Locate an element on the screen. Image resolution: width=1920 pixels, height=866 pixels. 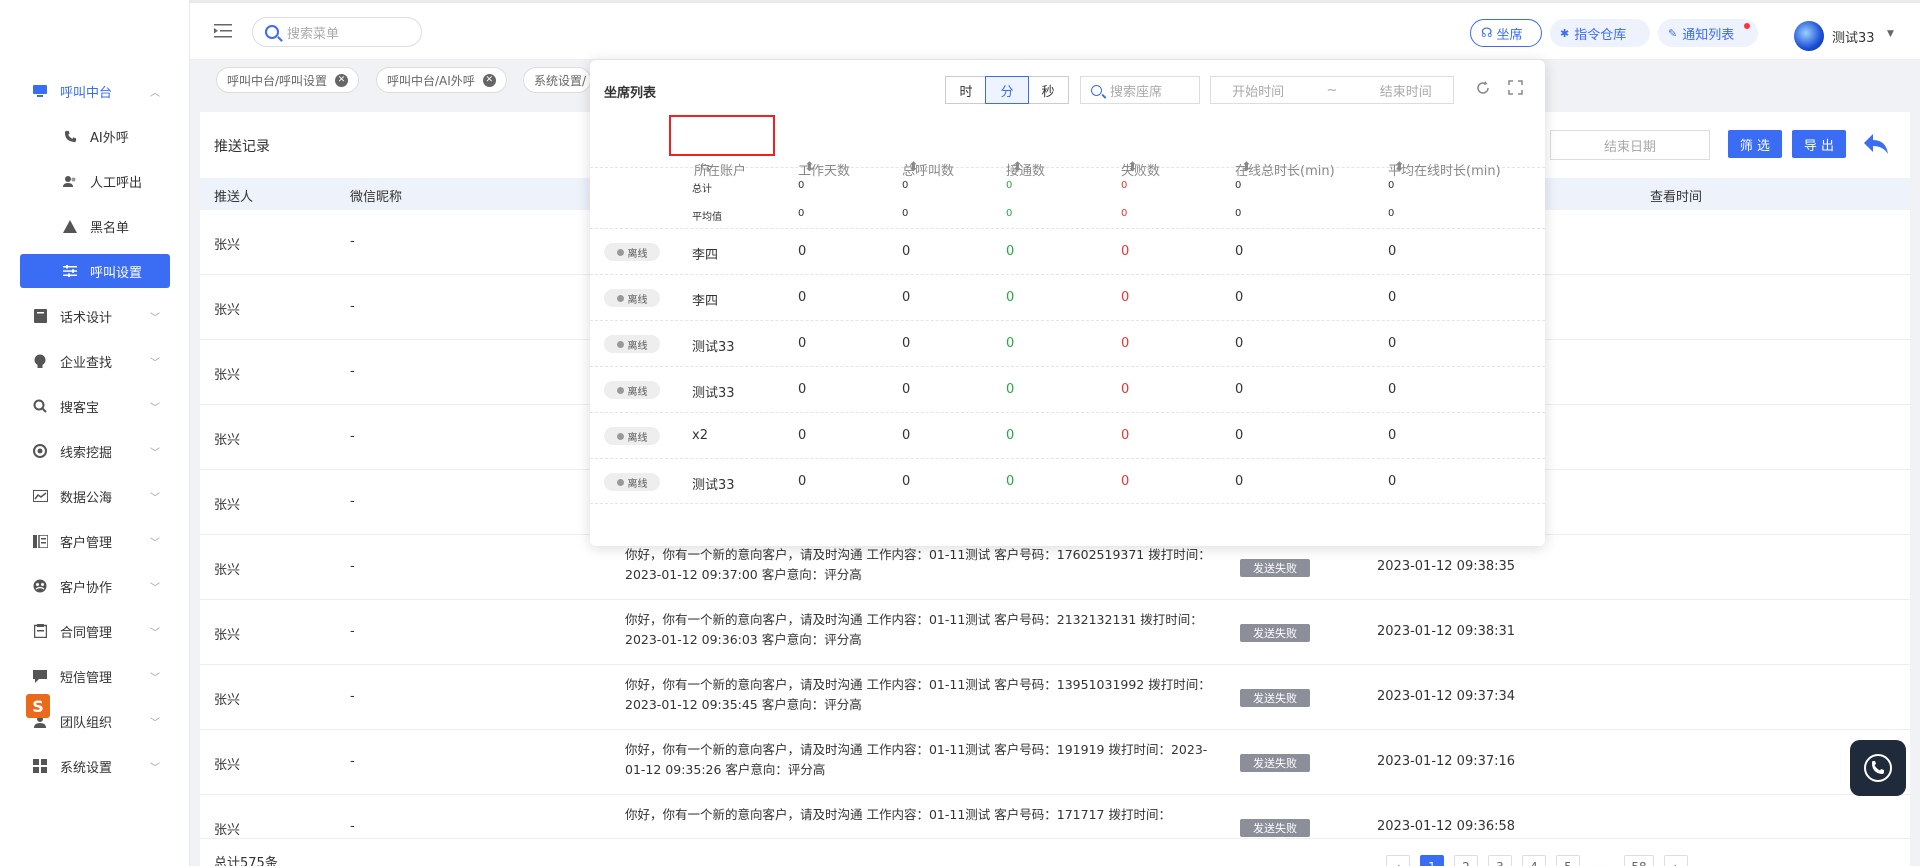
sidebar-item-ai-call: AI外呼 is located at coordinates (95, 136).